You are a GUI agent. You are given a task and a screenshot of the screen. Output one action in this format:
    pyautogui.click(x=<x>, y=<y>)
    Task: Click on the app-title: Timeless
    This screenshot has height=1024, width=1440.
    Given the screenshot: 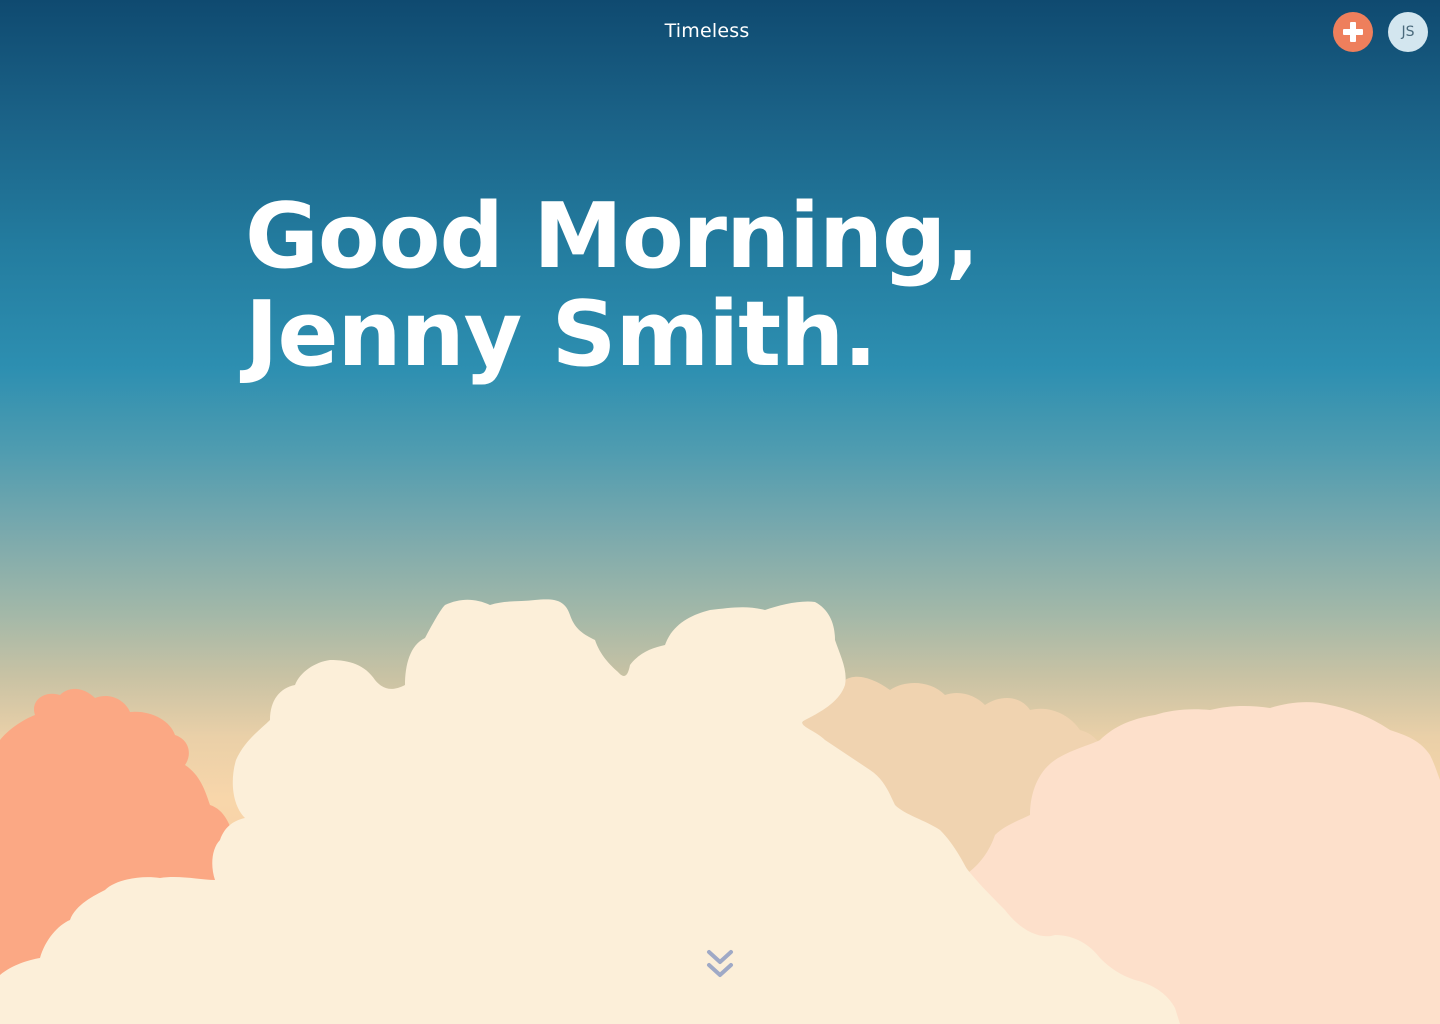 What is the action you would take?
    pyautogui.click(x=707, y=31)
    